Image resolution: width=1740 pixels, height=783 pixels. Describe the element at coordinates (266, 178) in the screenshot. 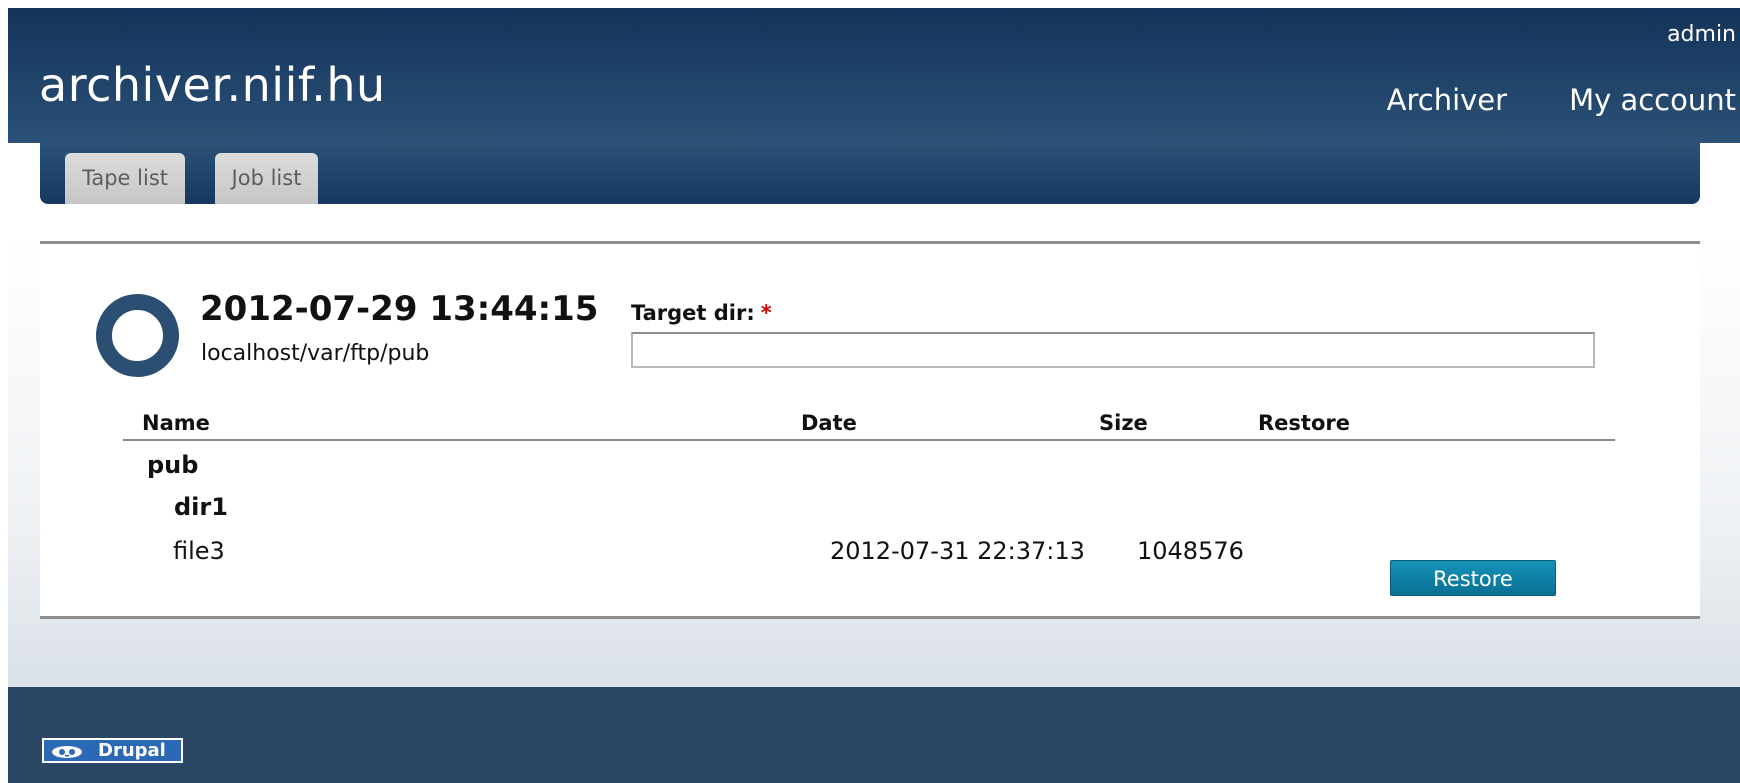

I see `tab-job-list: Job list` at that location.